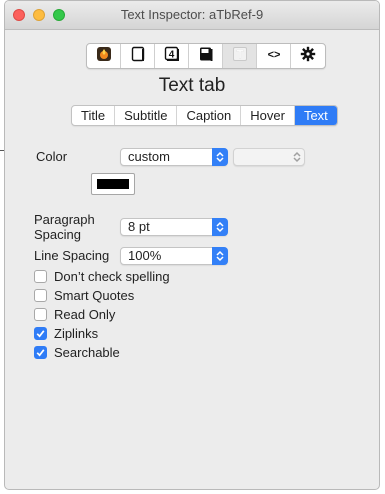  I want to click on text-t-icon: T, so click(240, 56).